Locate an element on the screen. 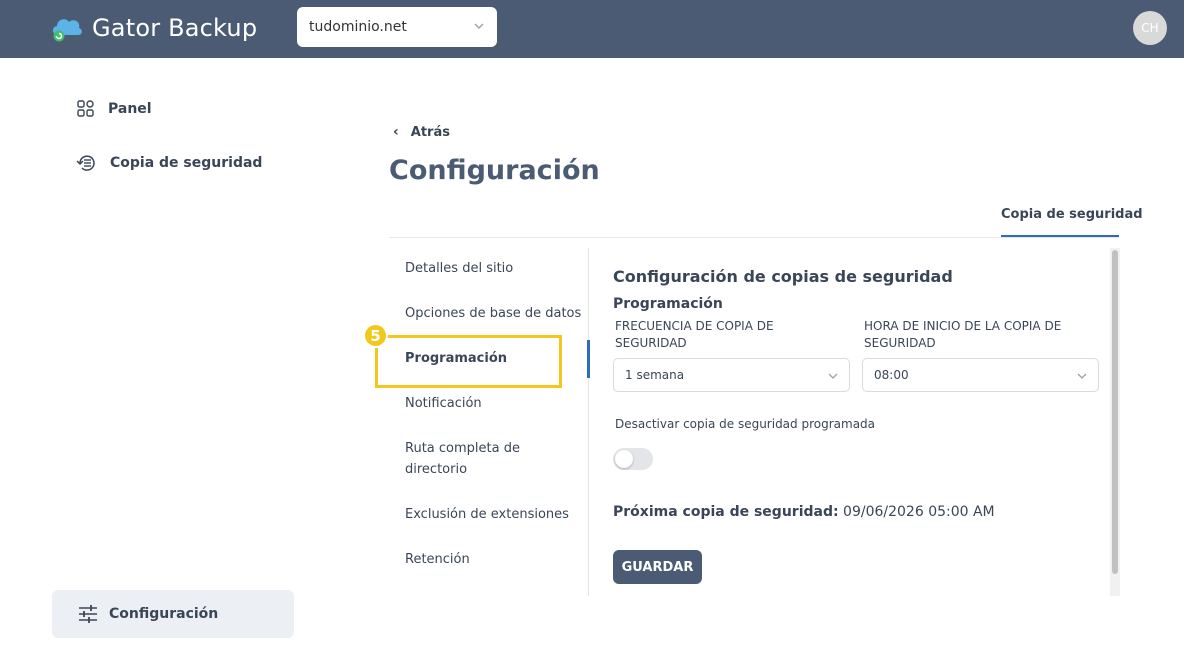  sidebar-item-configuration: Configuración is located at coordinates (173, 614).